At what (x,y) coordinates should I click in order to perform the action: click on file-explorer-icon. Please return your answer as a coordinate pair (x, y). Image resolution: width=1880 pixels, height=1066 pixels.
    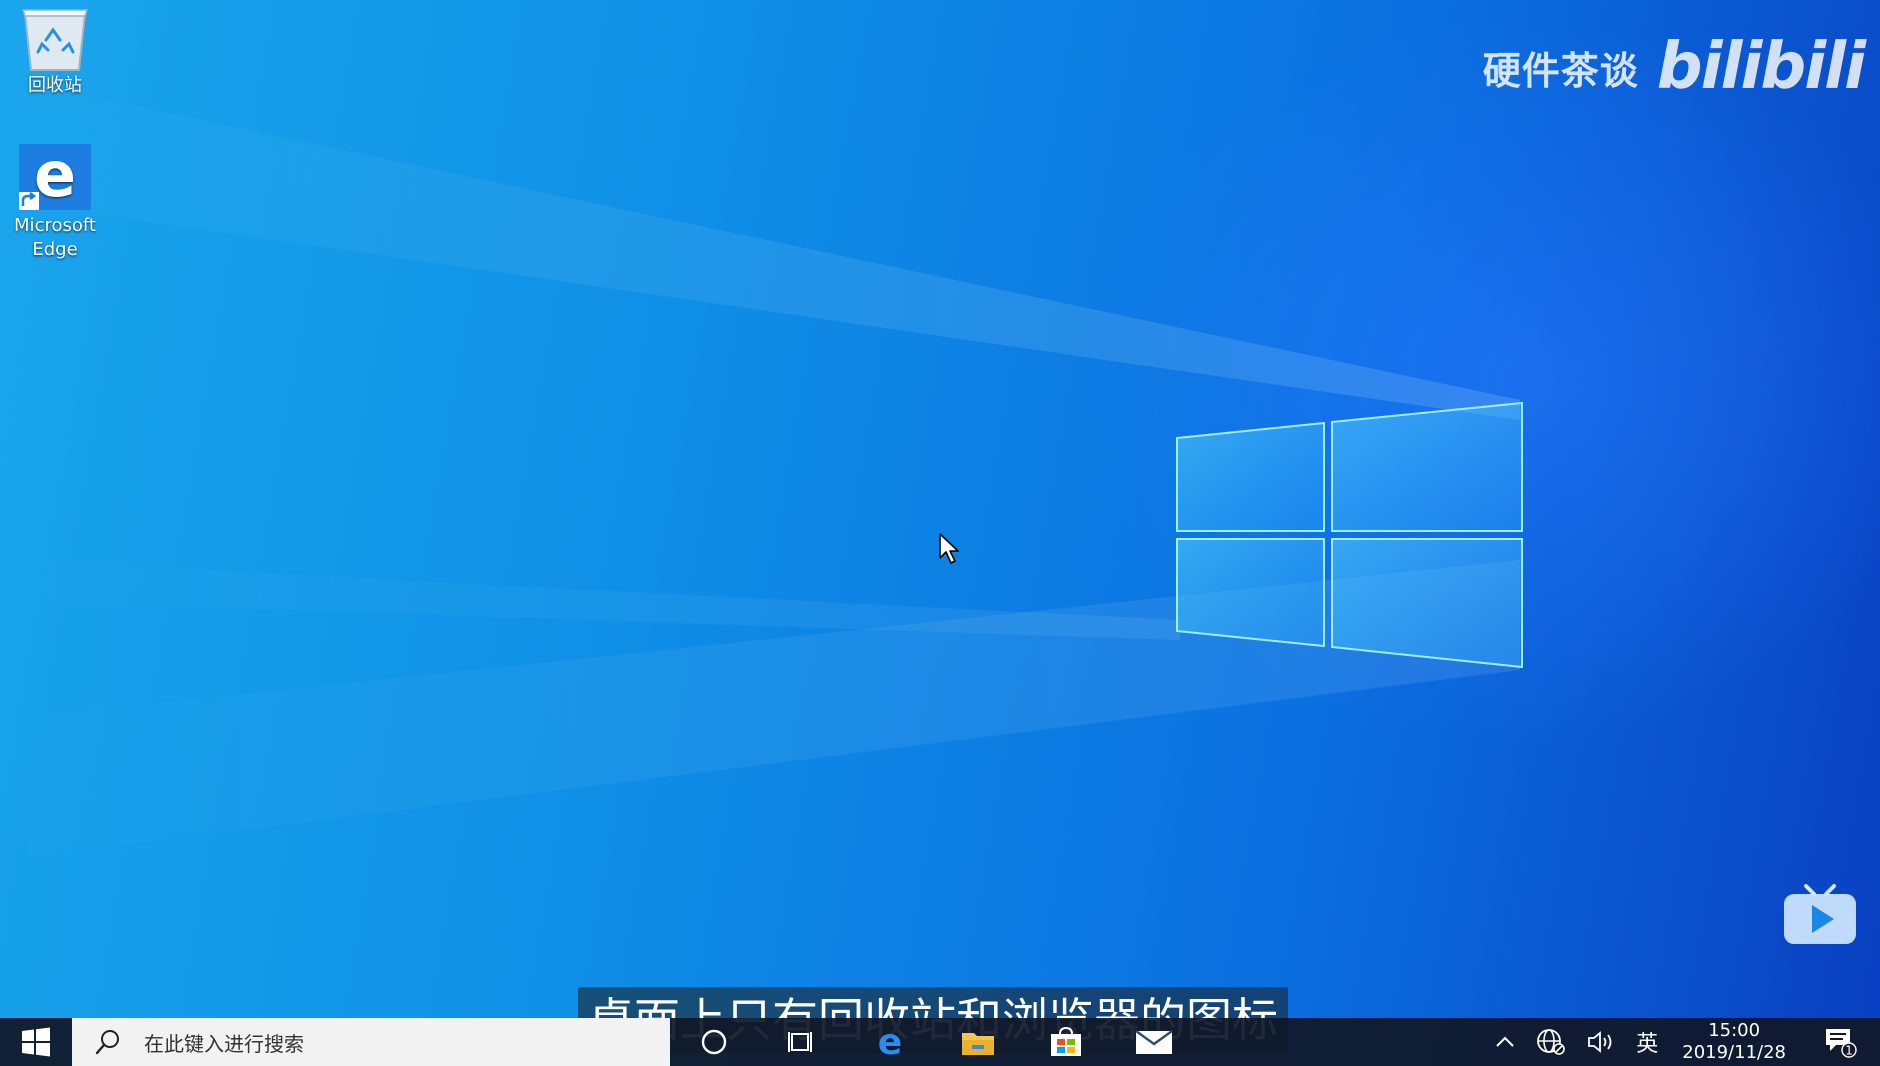
    Looking at the image, I should click on (978, 1044).